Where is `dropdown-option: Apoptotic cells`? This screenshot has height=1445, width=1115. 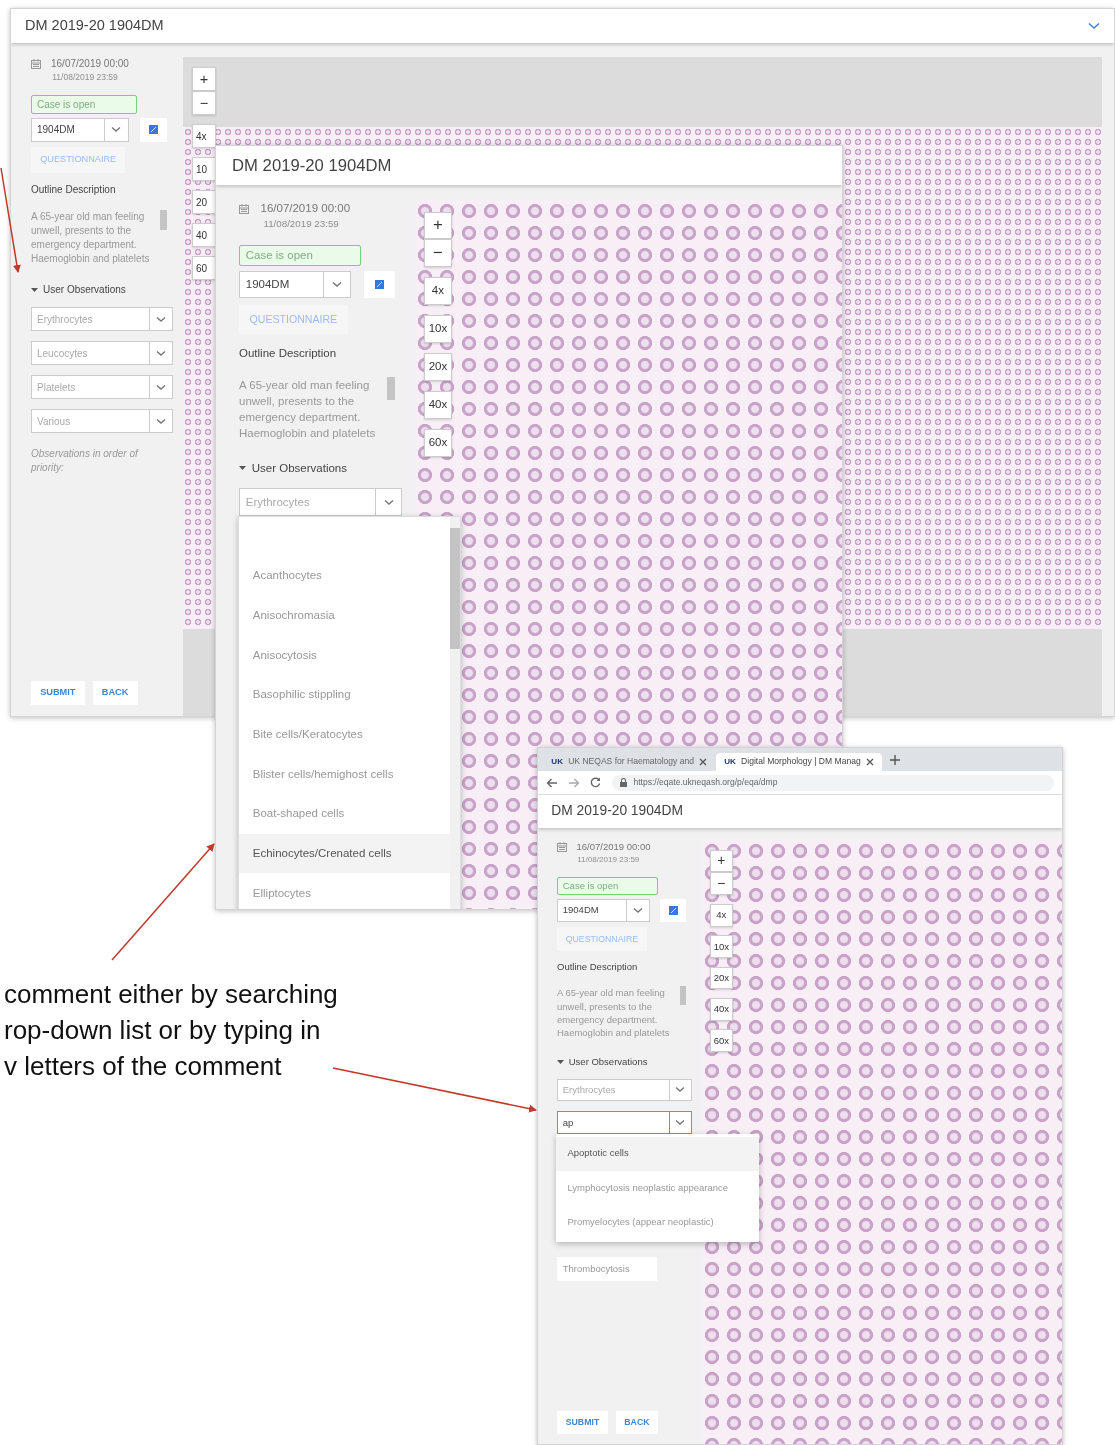 dropdown-option: Apoptotic cells is located at coordinates (658, 1153).